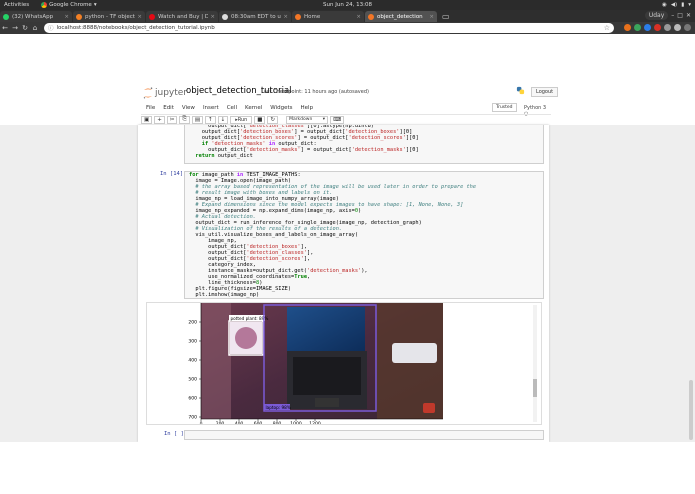 The height and width of the screenshot is (494, 695). What do you see at coordinates (535, 388) in the screenshot?
I see `output-scroll-thumb` at bounding box center [535, 388].